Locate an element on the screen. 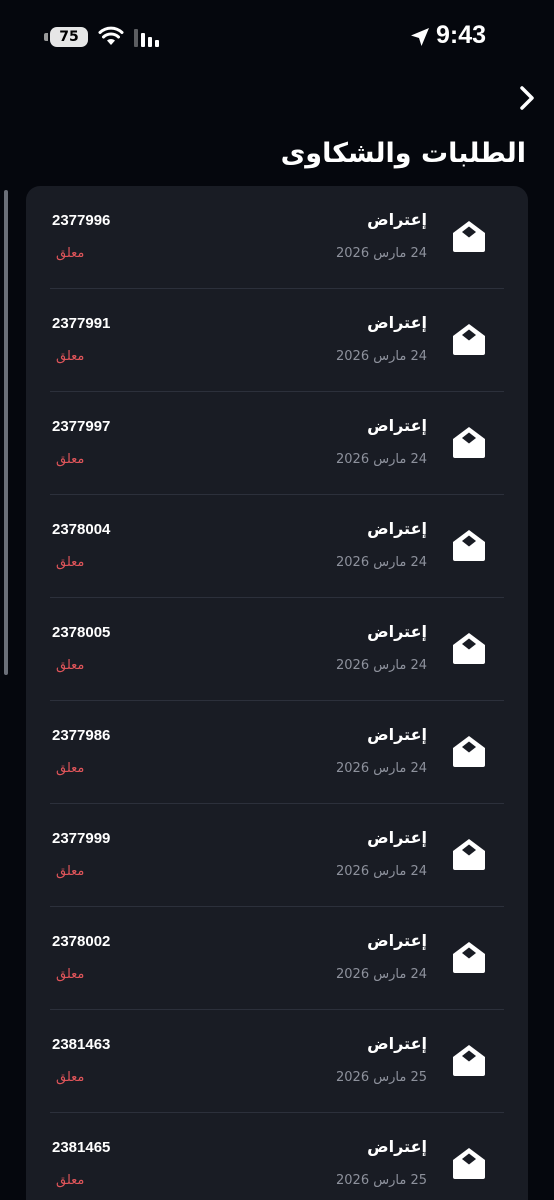 Image resolution: width=554 pixels, height=1200 pixels. request-id: 2378004 is located at coordinates (81, 529).